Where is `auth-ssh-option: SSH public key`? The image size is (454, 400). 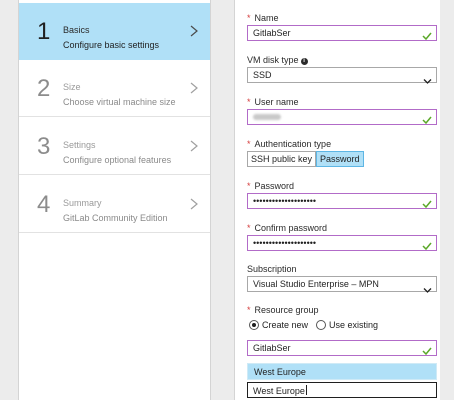 auth-ssh-option: SSH public key is located at coordinates (282, 159).